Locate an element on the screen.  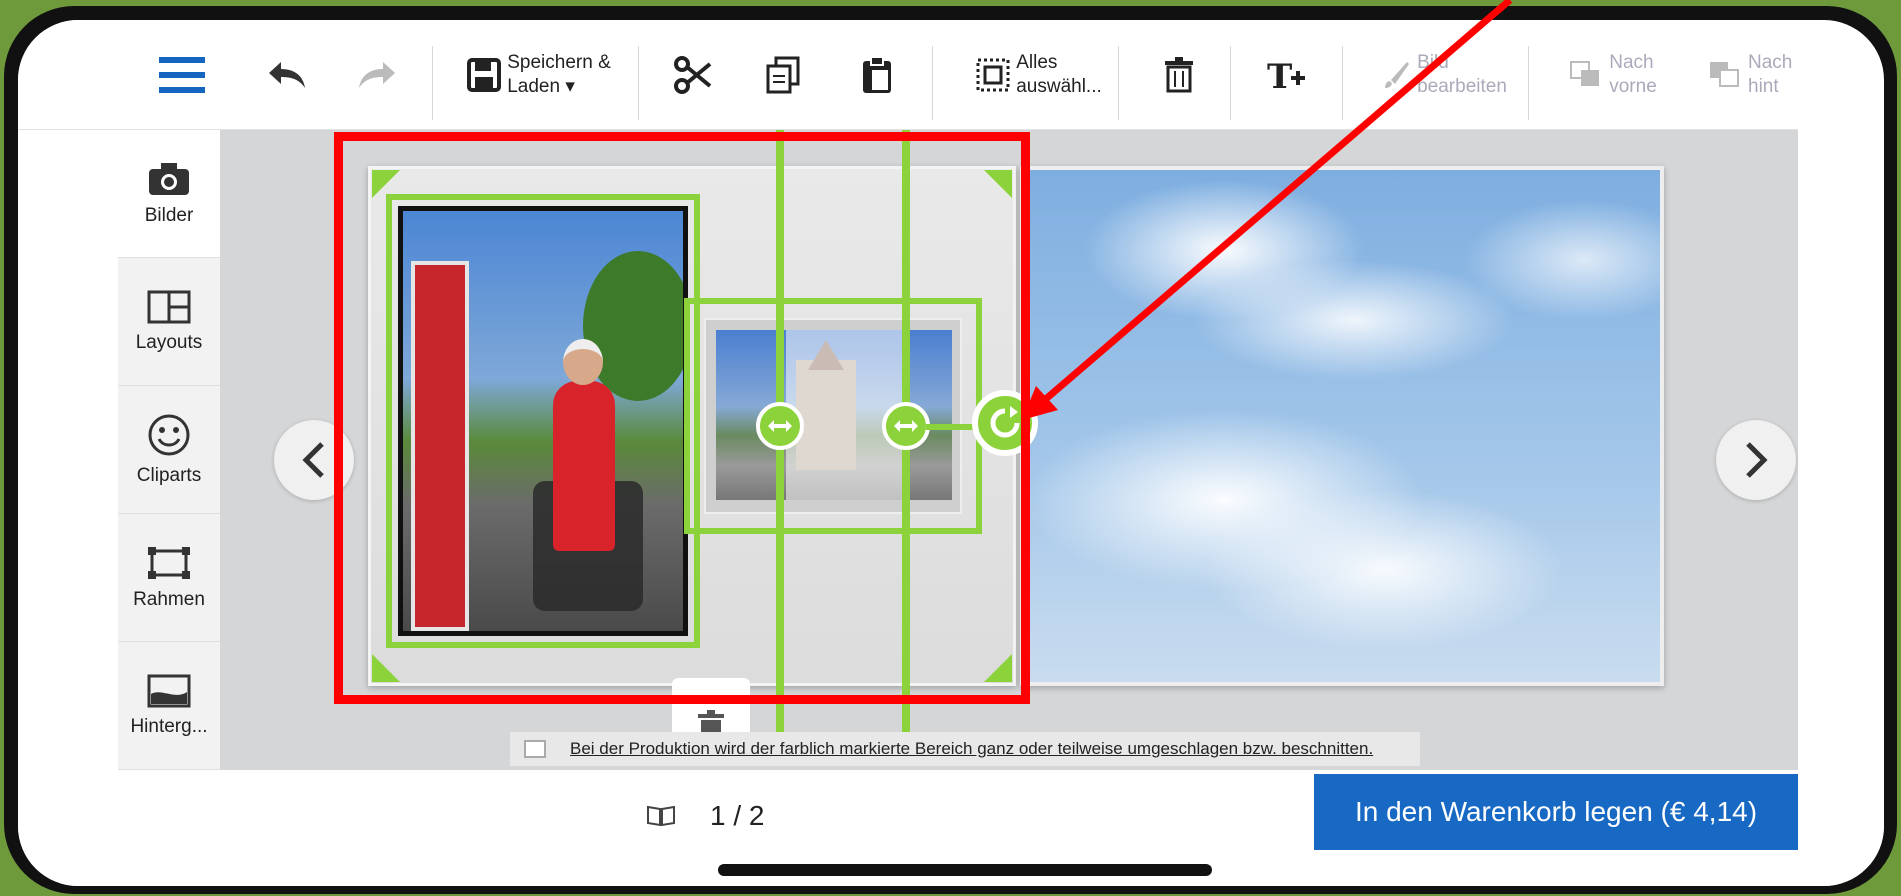
annotation-arrow is located at coordinates (1267, 210).